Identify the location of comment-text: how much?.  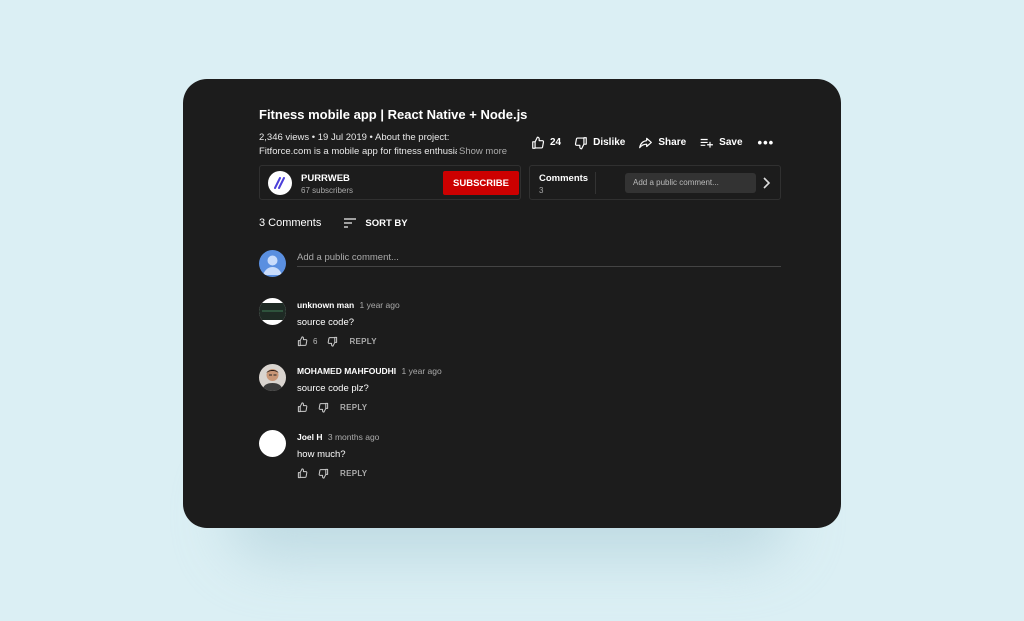
(321, 454).